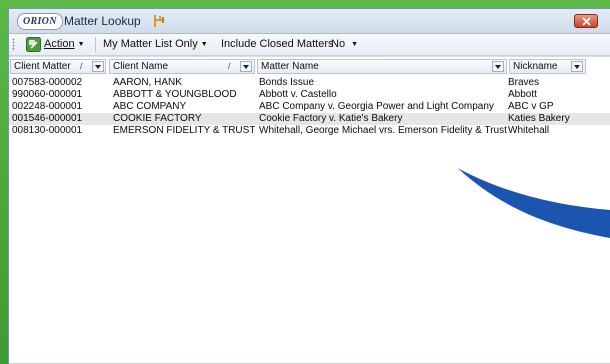 The image size is (610, 364). I want to click on close-button, so click(586, 21).